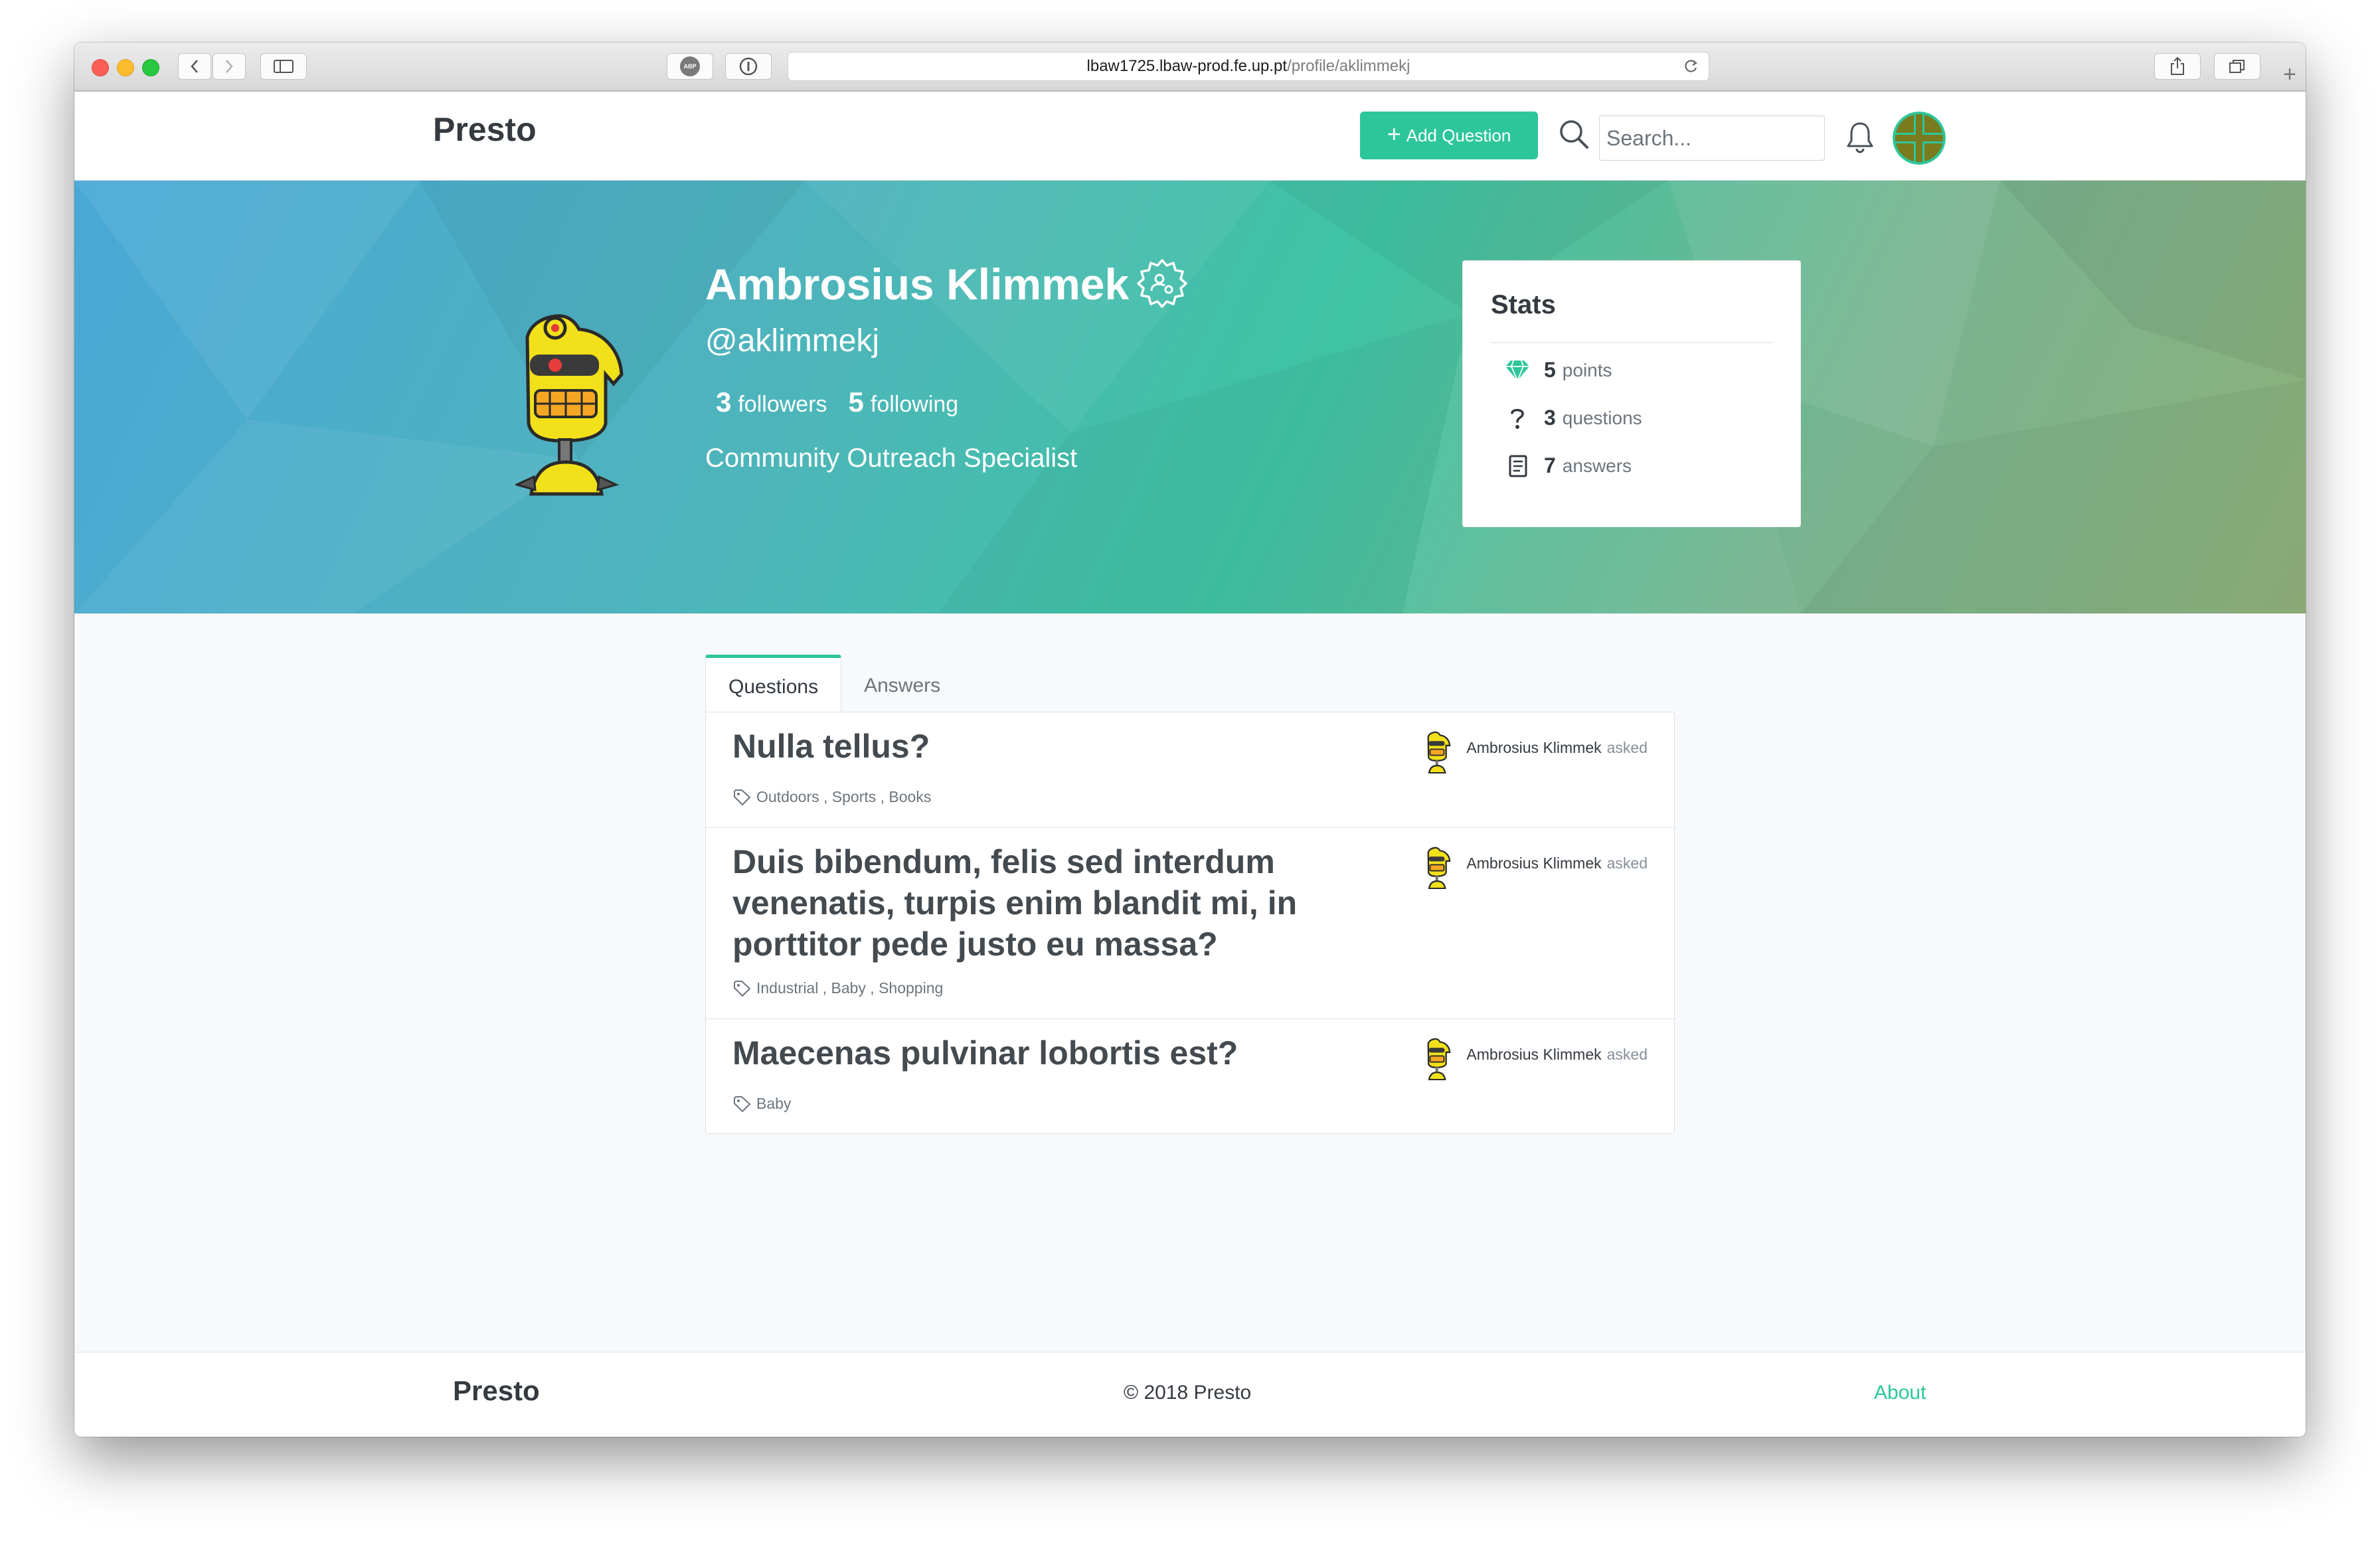 This screenshot has width=2380, height=1543. Describe the element at coordinates (1550, 418) in the screenshot. I see `stat-questions-value: 3` at that location.